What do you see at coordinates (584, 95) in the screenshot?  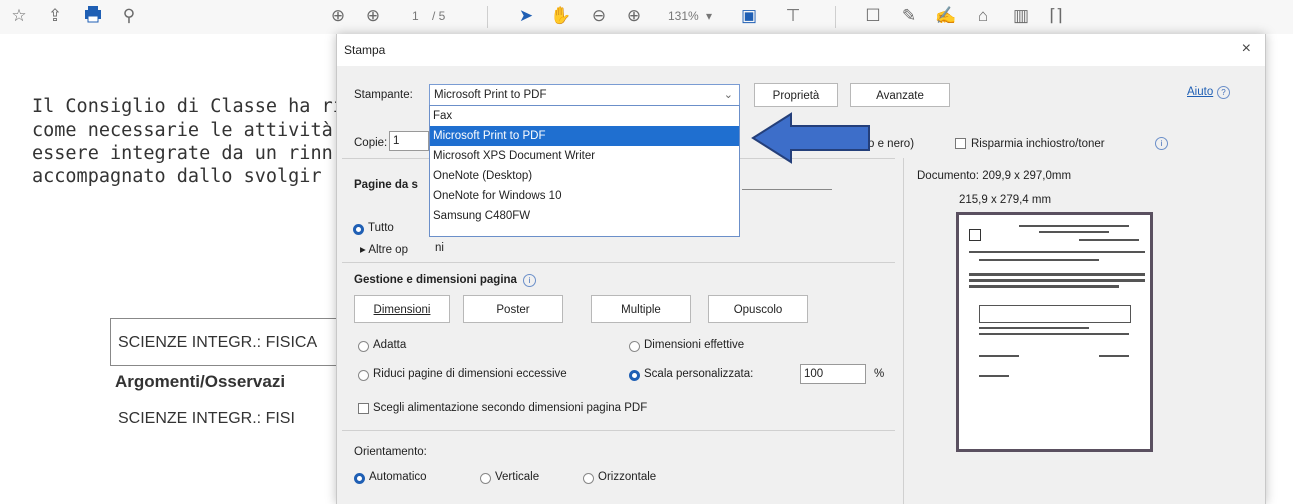 I see `printer-select: Microsoft Print to PDF ⌄` at bounding box center [584, 95].